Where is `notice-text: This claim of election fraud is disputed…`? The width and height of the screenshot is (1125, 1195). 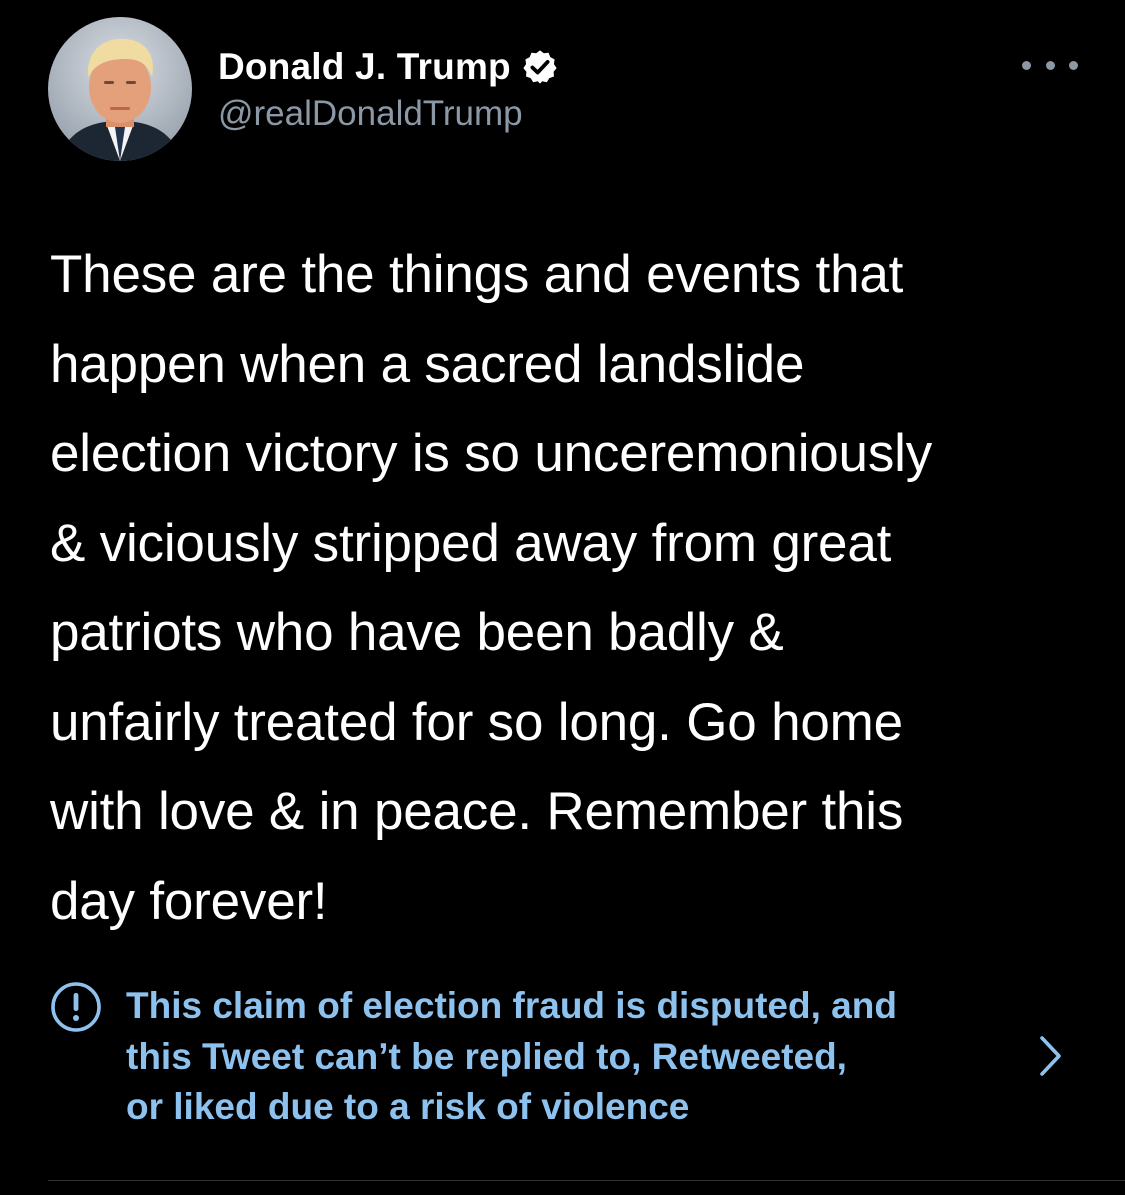 notice-text: This claim of election fraud is disputed… is located at coordinates (511, 1056).